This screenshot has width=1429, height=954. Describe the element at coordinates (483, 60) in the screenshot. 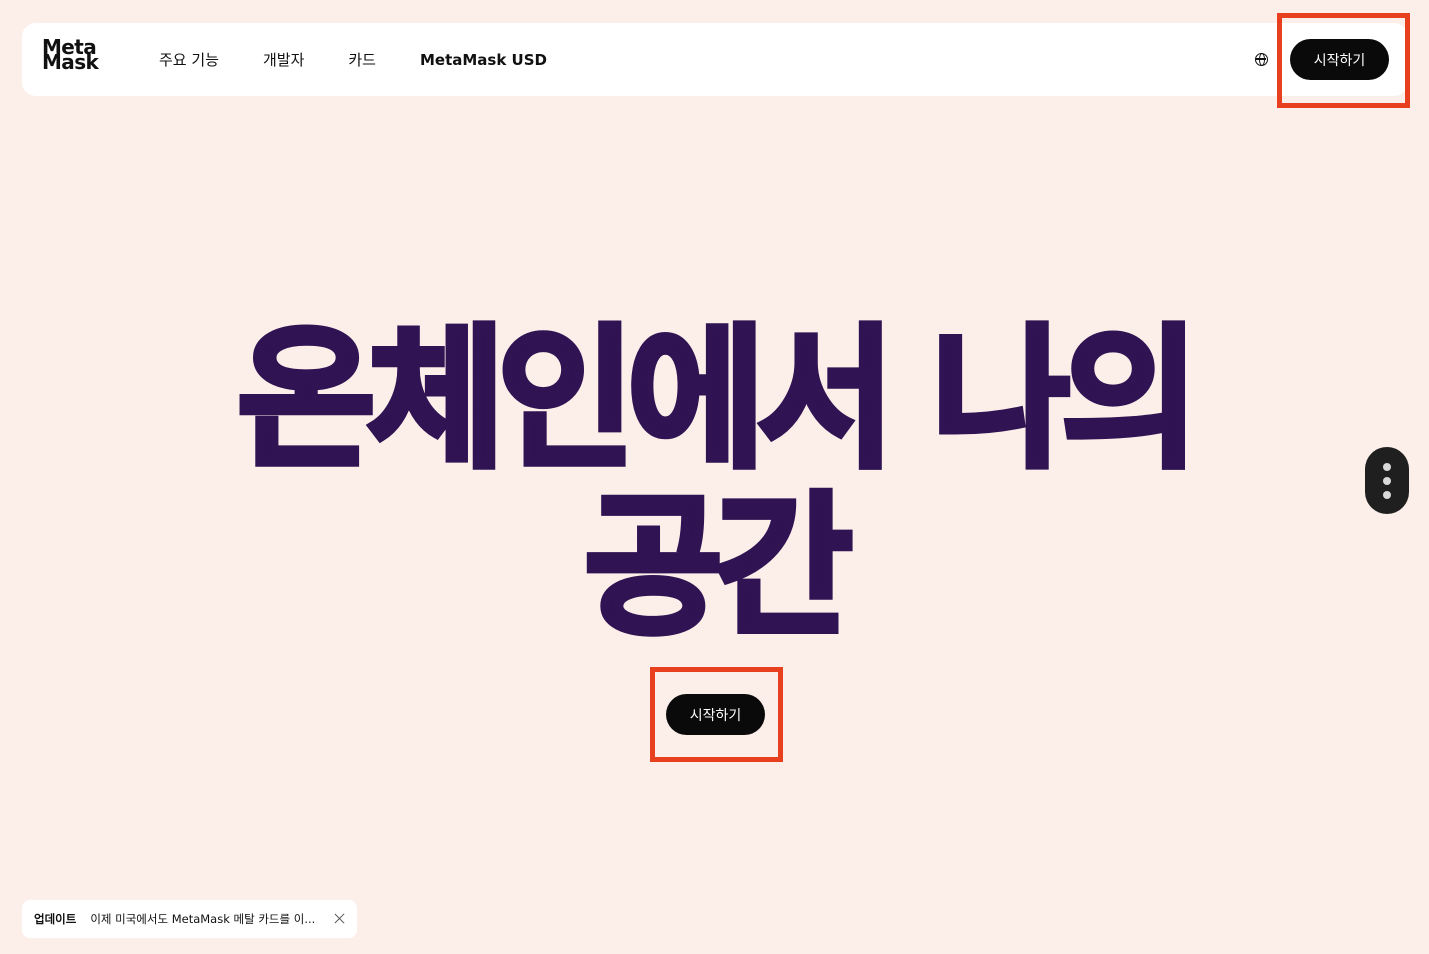

I see `nav-link-metamask-usd: MetaMask USD` at that location.